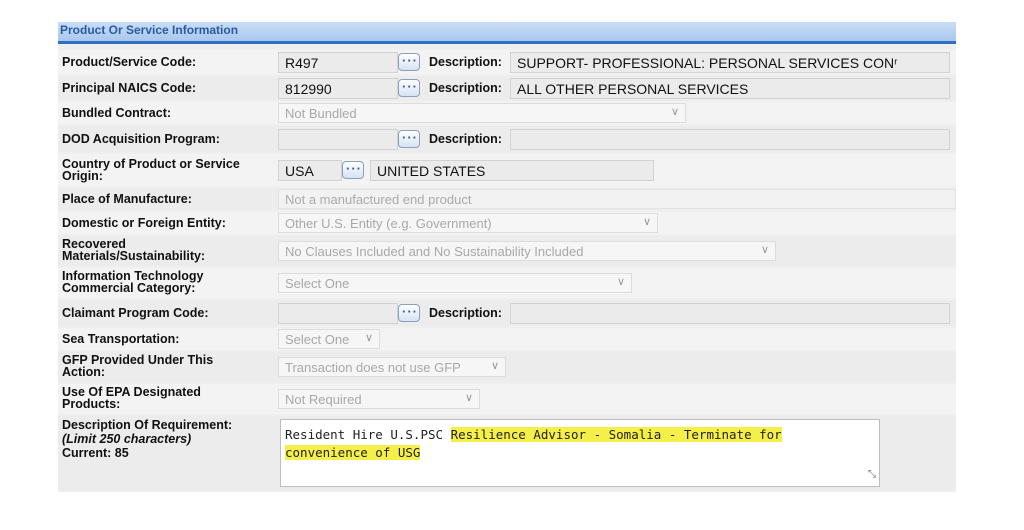 This screenshot has width=1024, height=530. Describe the element at coordinates (144, 223) in the screenshot. I see `entity-label: Domestic or Foreign Entity:` at that location.